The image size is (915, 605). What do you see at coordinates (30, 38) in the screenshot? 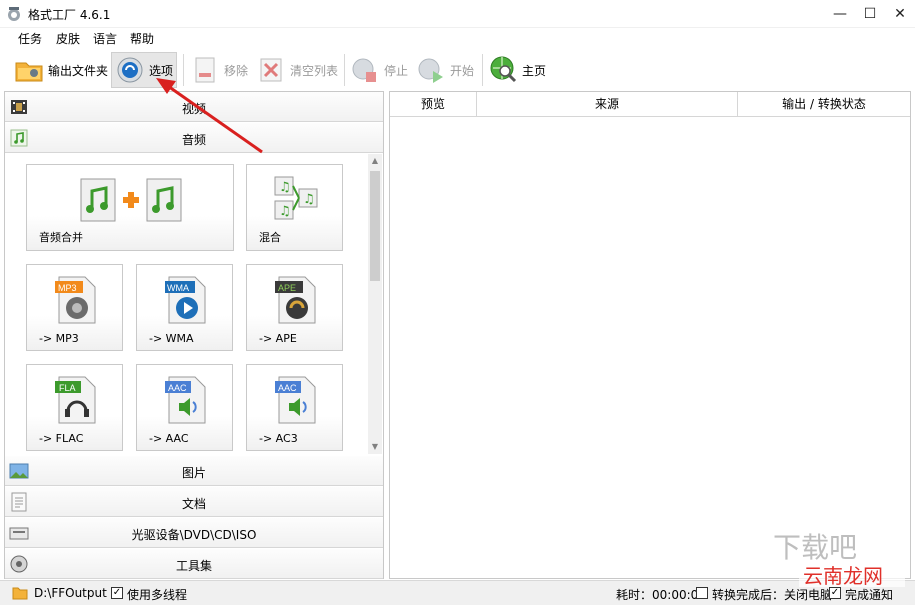
I see `menu-task: 任务` at bounding box center [30, 38].